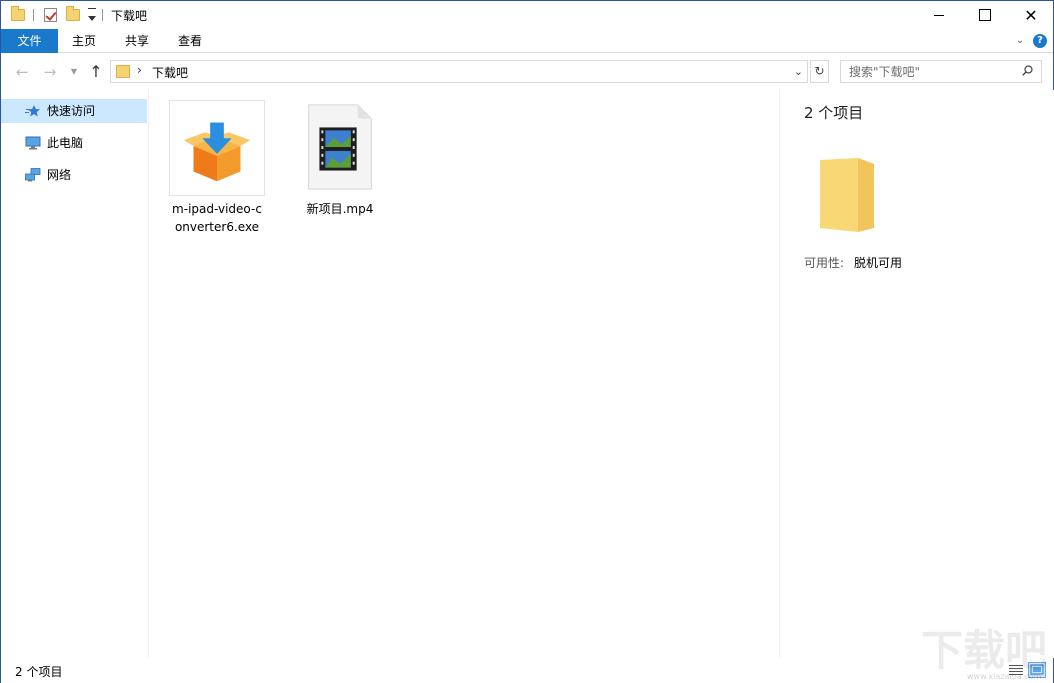 This screenshot has width=1054, height=683. Describe the element at coordinates (33, 143) in the screenshot. I see `computer-icon` at that location.